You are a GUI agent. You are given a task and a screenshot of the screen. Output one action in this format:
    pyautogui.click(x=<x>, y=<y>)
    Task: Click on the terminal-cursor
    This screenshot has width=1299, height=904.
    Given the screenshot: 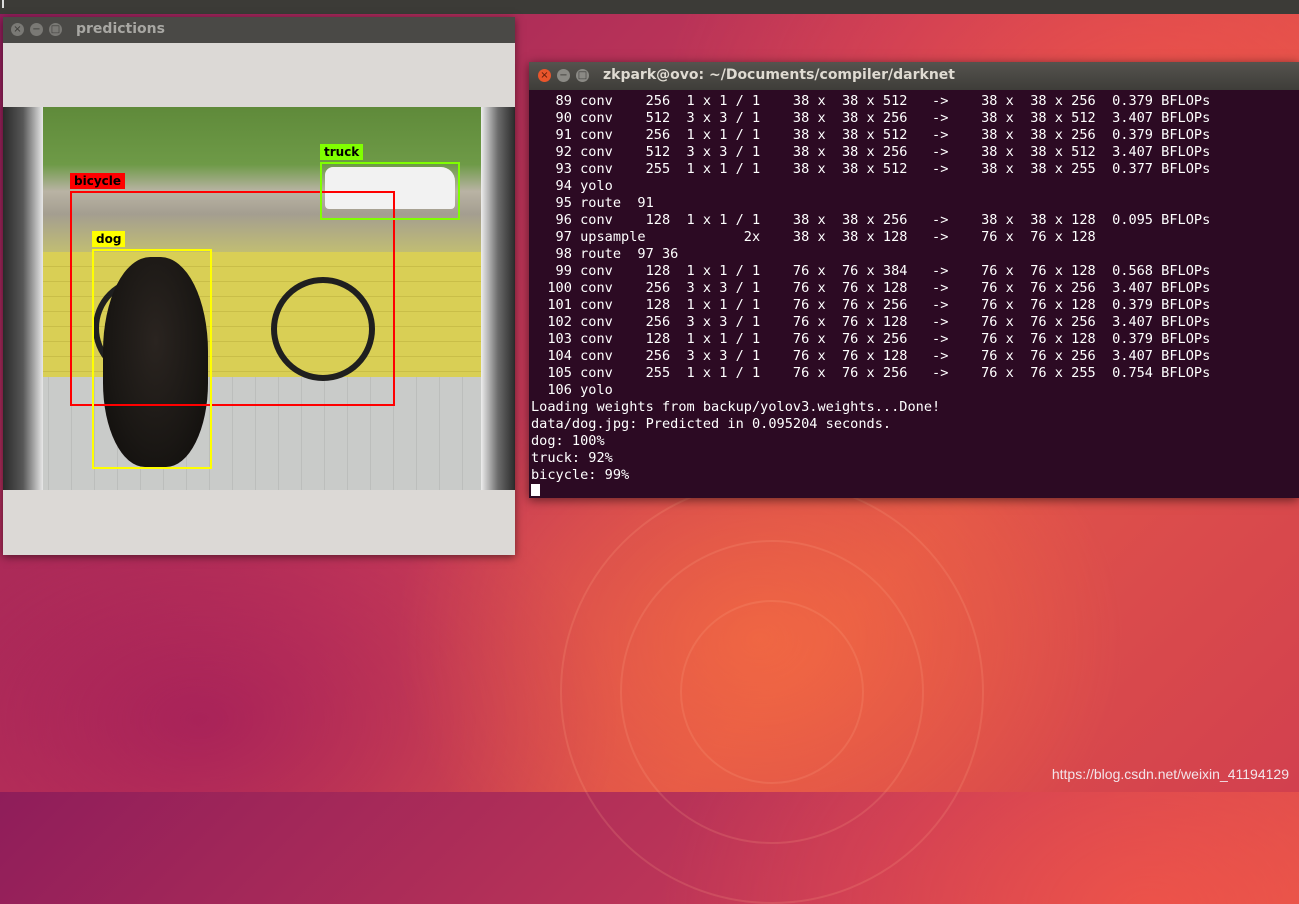 What is the action you would take?
    pyautogui.click(x=535, y=490)
    